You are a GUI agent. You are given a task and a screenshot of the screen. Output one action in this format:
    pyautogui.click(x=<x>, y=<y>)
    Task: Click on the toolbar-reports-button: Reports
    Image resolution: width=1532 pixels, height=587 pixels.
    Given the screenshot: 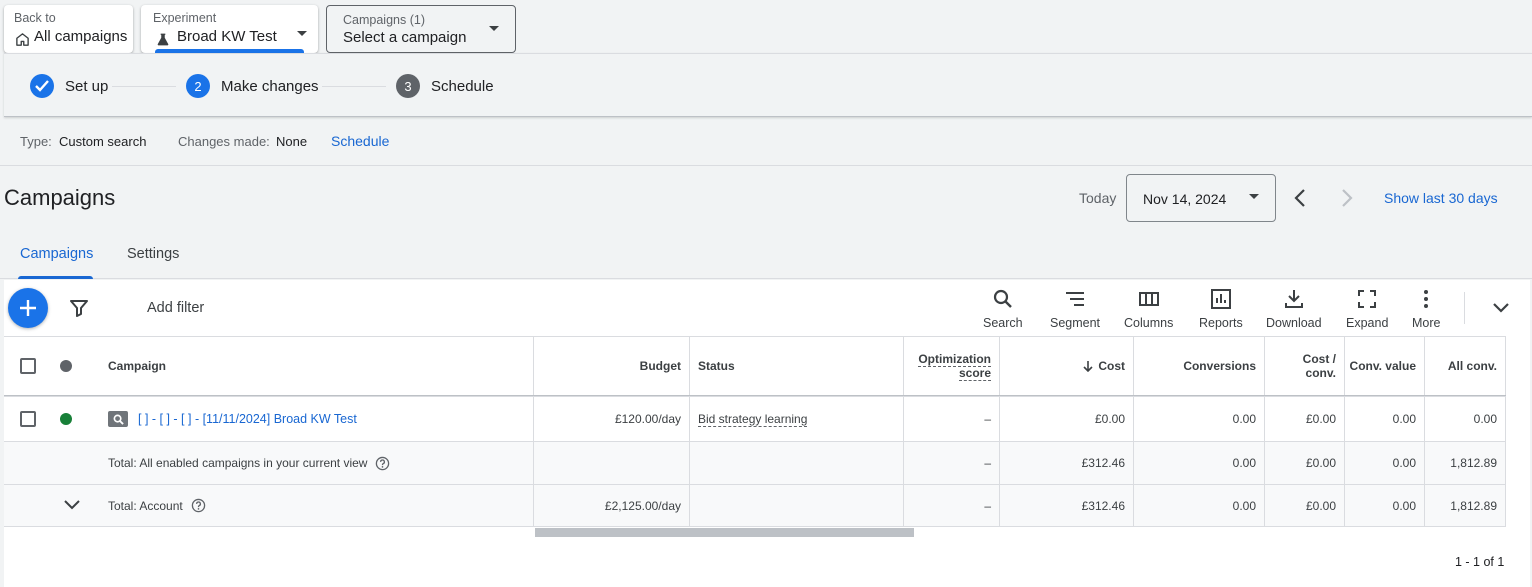 What is the action you would take?
    pyautogui.click(x=1221, y=309)
    